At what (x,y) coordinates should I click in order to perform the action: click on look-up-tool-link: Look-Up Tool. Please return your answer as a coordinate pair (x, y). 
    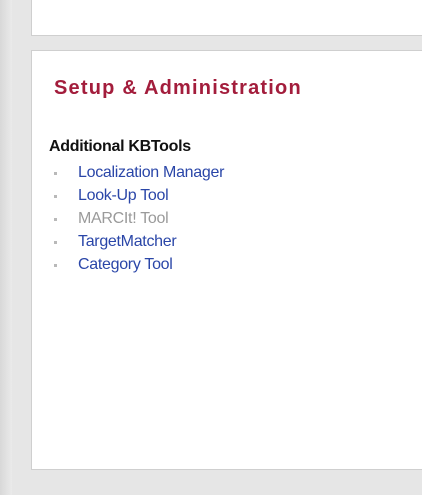
    Looking at the image, I should click on (123, 196).